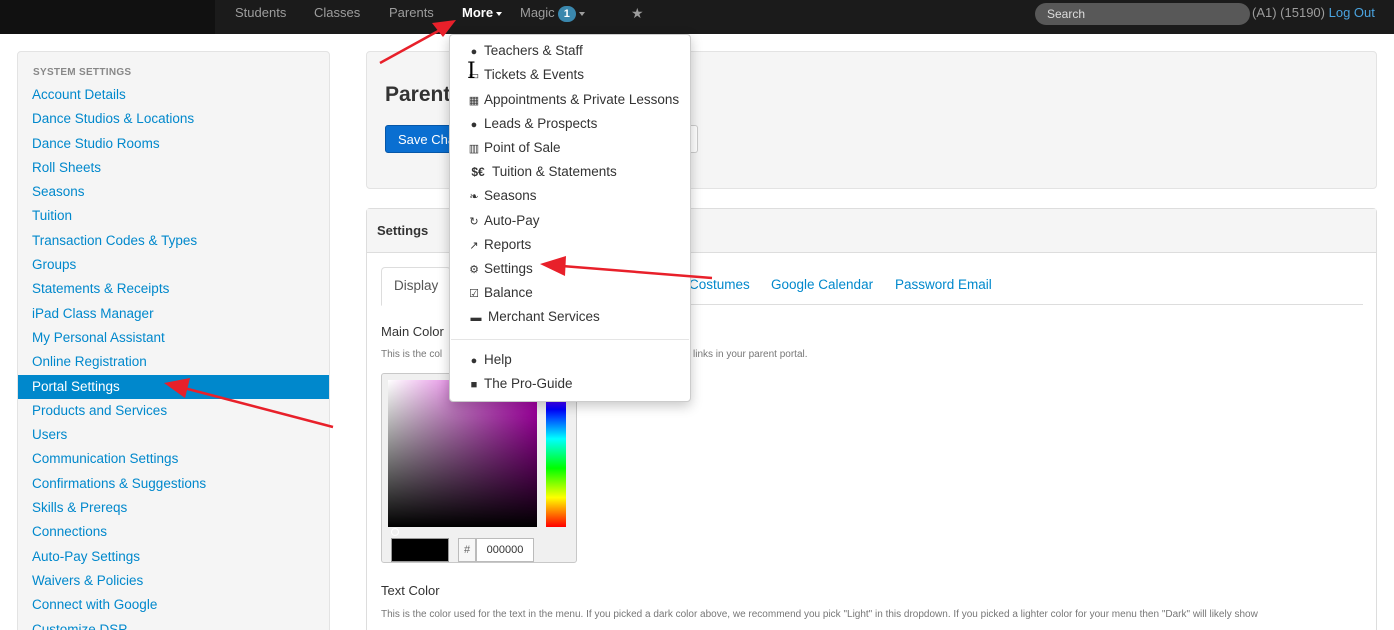  Describe the element at coordinates (417, 42) in the screenshot. I see `arrow-to-more-menu` at that location.